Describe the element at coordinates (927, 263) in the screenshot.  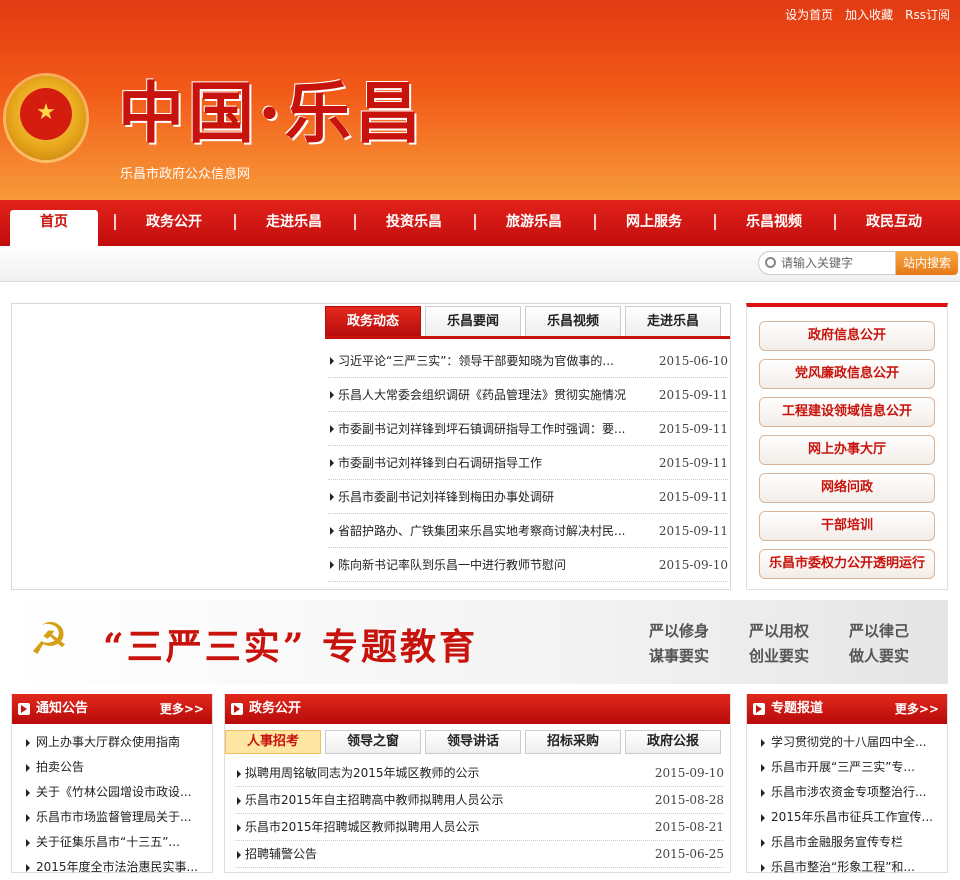
I see `site-search-button: 站内搜索` at that location.